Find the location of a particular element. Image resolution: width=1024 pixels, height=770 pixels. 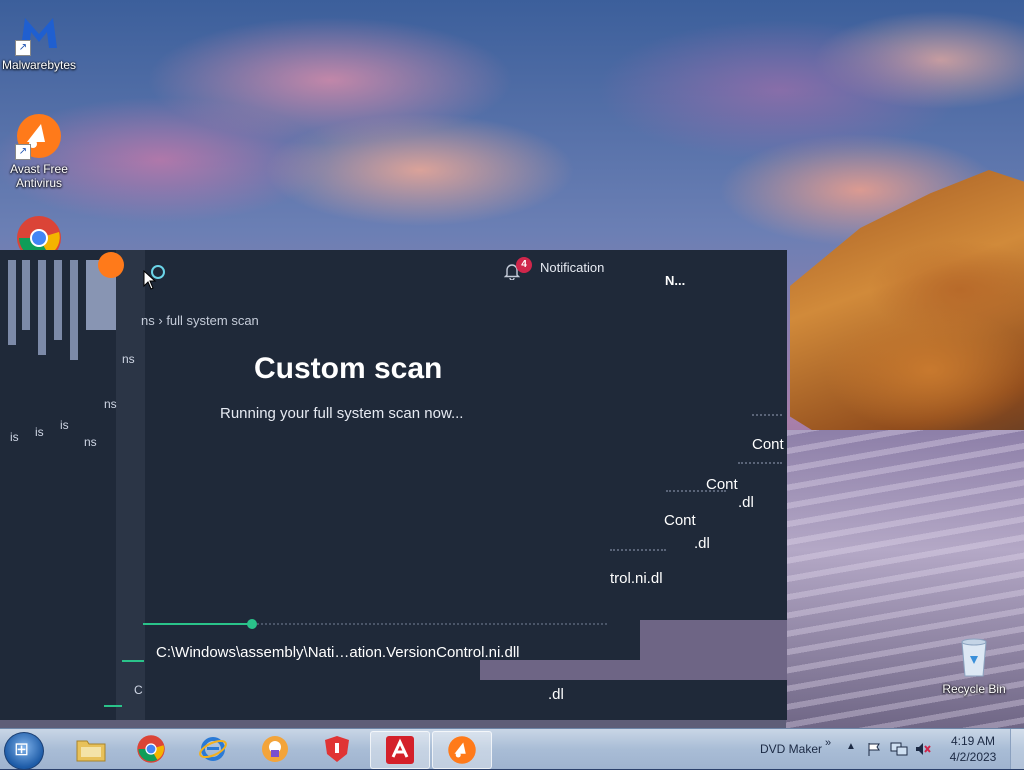

volume-muted-icon is located at coordinates (923, 749).